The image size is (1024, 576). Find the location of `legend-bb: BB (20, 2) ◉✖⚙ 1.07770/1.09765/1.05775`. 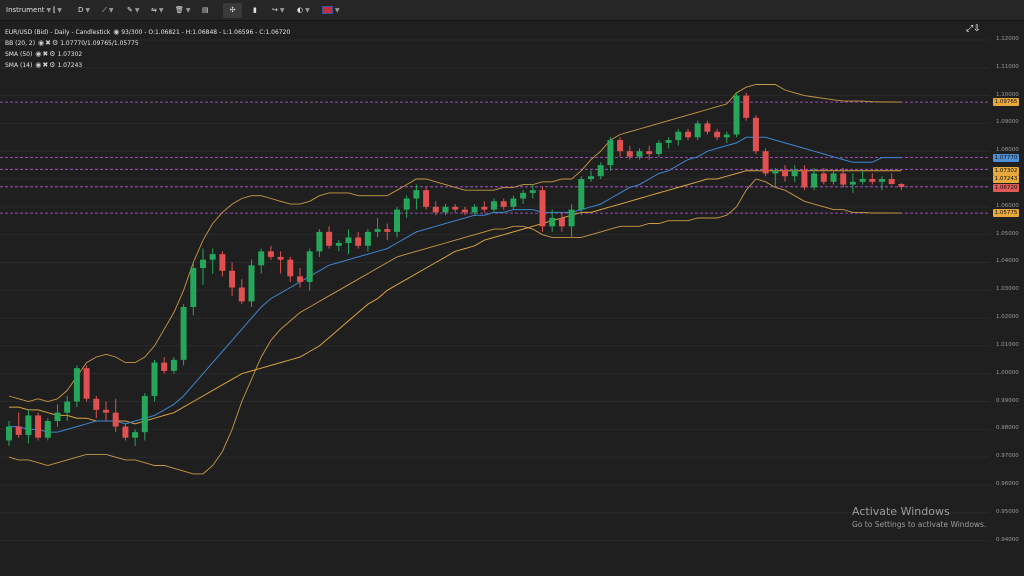

legend-bb: BB (20, 2) ◉✖⚙ 1.07770/1.09765/1.05775 is located at coordinates (147, 43).